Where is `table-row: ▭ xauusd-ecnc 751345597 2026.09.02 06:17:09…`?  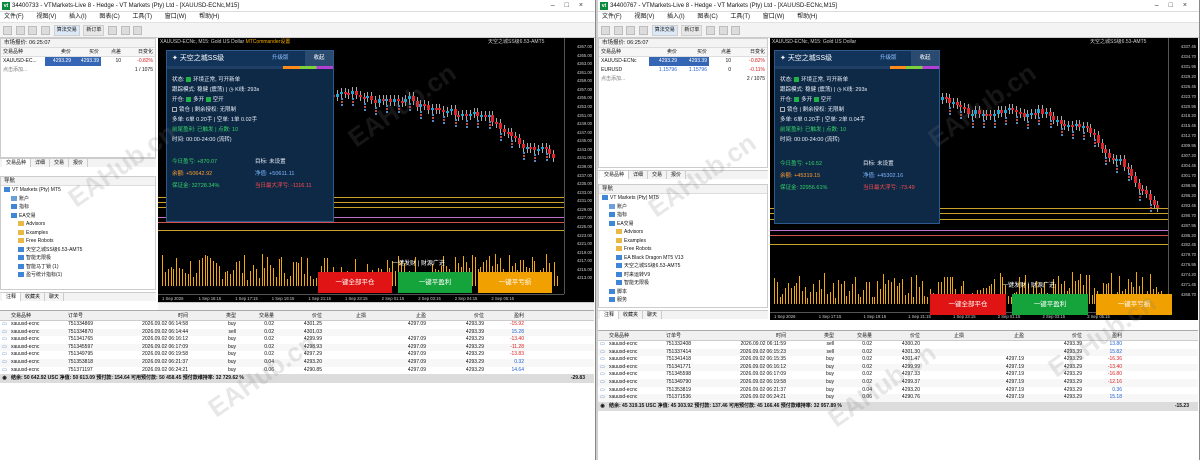
table-row: ▭ xauusd-ecnc 751345597 2026.09.02 06:17:09… is located at coordinates (297, 347).